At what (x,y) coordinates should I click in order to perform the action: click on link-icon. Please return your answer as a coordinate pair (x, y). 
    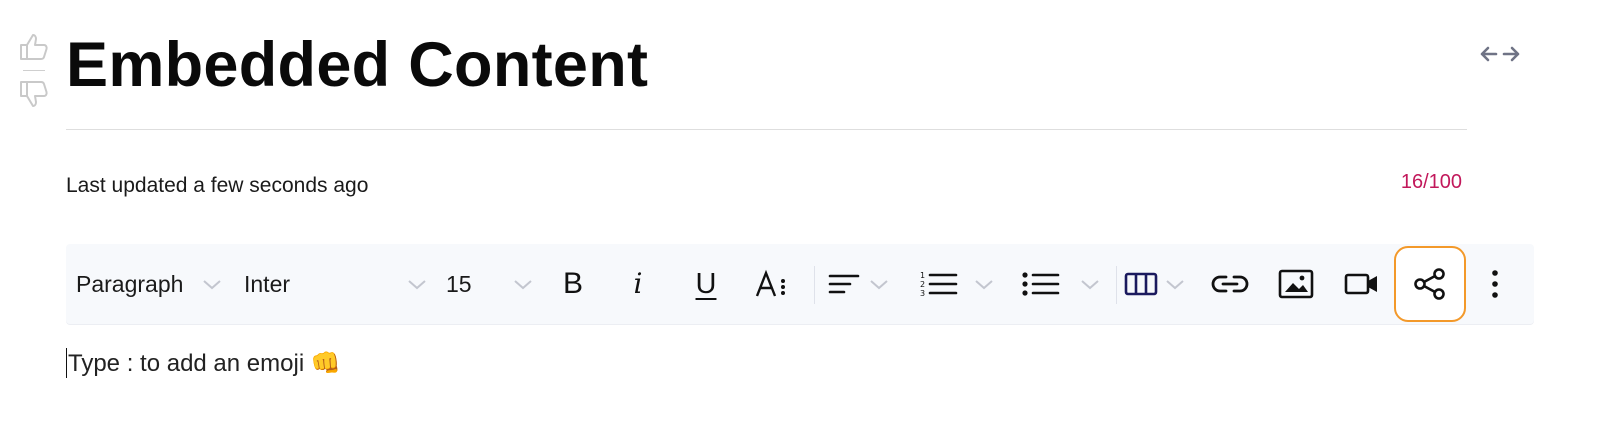
    Looking at the image, I should click on (1230, 284).